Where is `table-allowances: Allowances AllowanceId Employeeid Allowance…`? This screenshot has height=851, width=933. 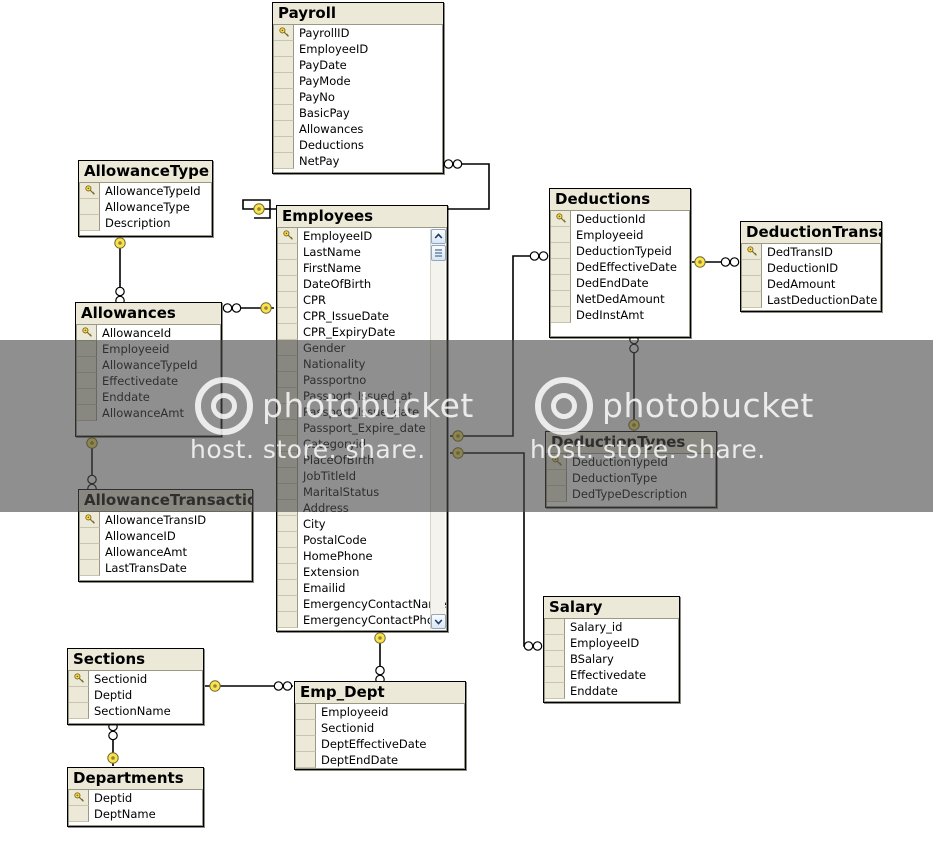 table-allowances: Allowances AllowanceId Employeeid Allowance… is located at coordinates (148, 369).